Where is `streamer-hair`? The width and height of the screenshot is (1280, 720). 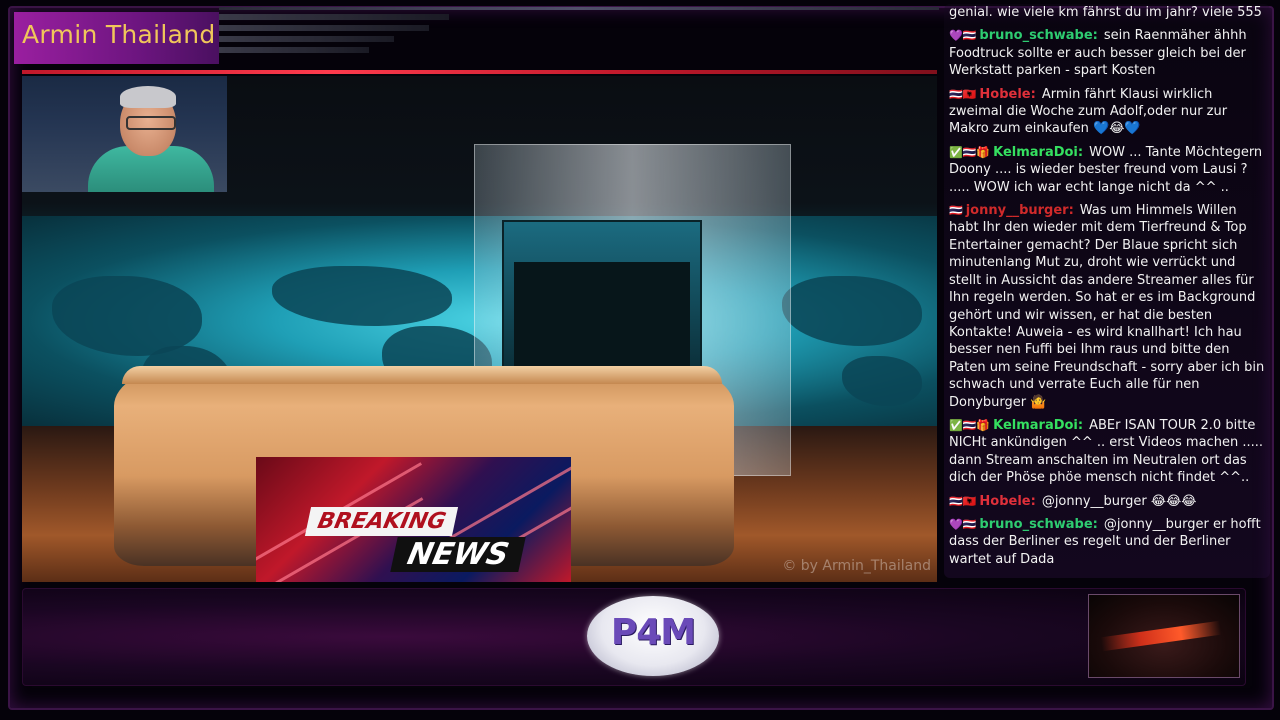
streamer-hair is located at coordinates (148, 97).